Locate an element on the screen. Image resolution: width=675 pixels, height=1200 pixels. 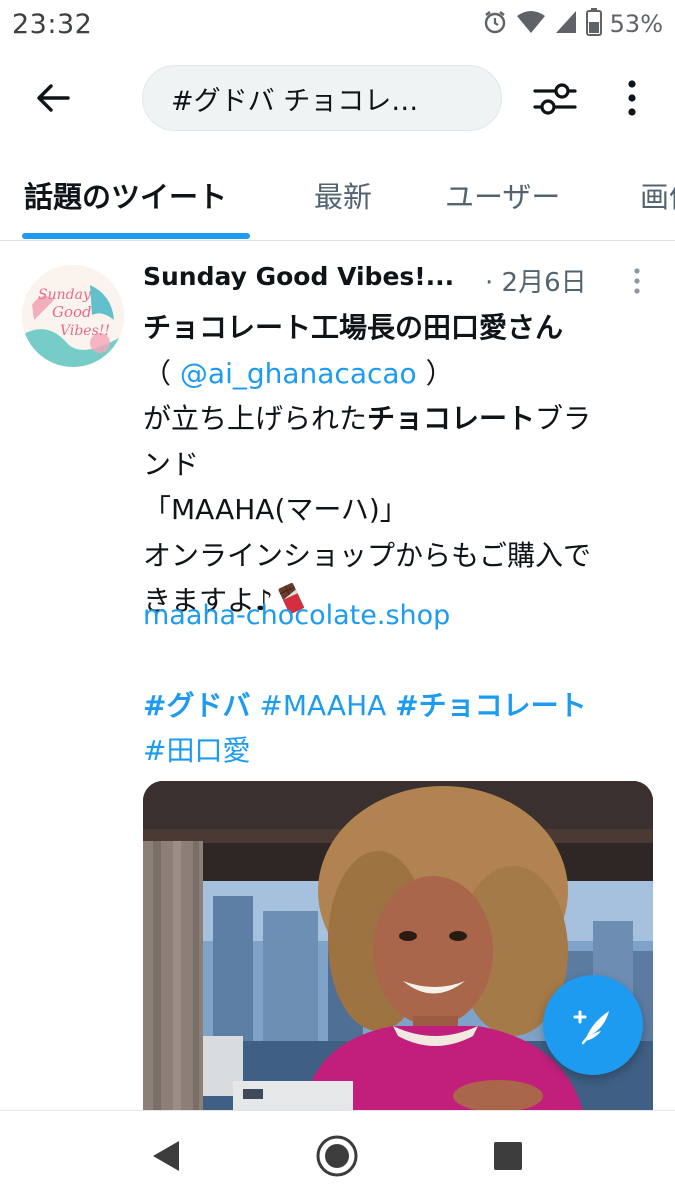
active-tab-indicator is located at coordinates (136, 236).